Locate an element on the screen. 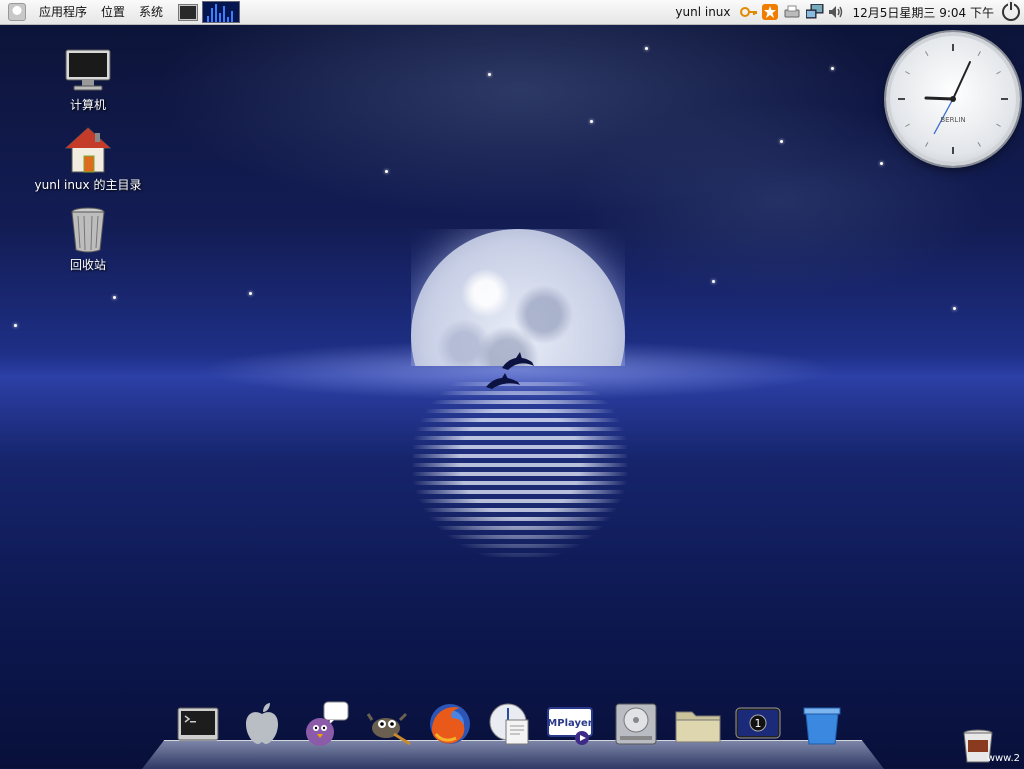 This screenshot has height=769, width=1024. dock-evolution is located at coordinates (512, 724).